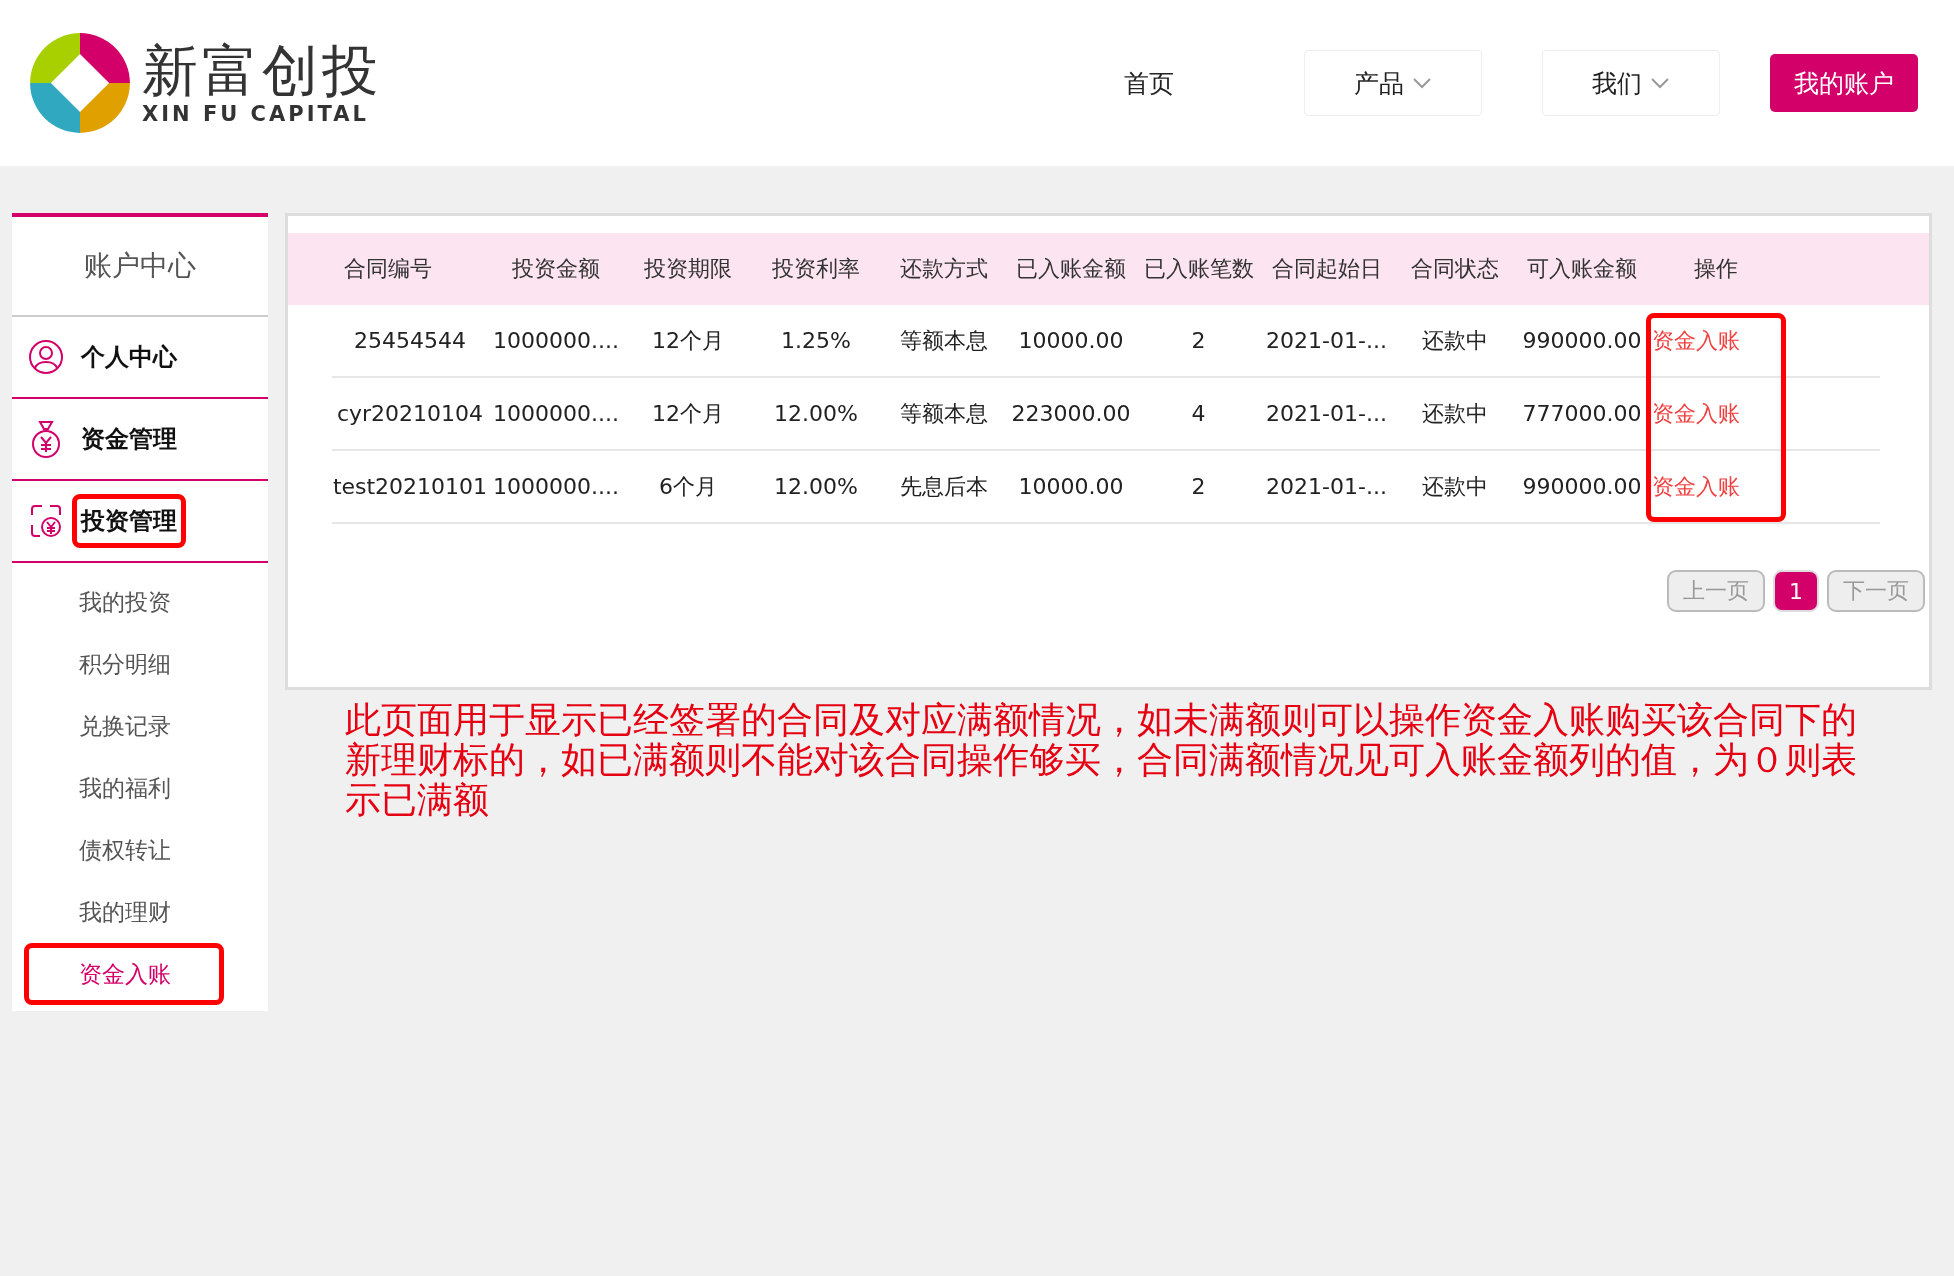 This screenshot has height=1276, width=1954. Describe the element at coordinates (46, 357) in the screenshot. I see `user-icon` at that location.